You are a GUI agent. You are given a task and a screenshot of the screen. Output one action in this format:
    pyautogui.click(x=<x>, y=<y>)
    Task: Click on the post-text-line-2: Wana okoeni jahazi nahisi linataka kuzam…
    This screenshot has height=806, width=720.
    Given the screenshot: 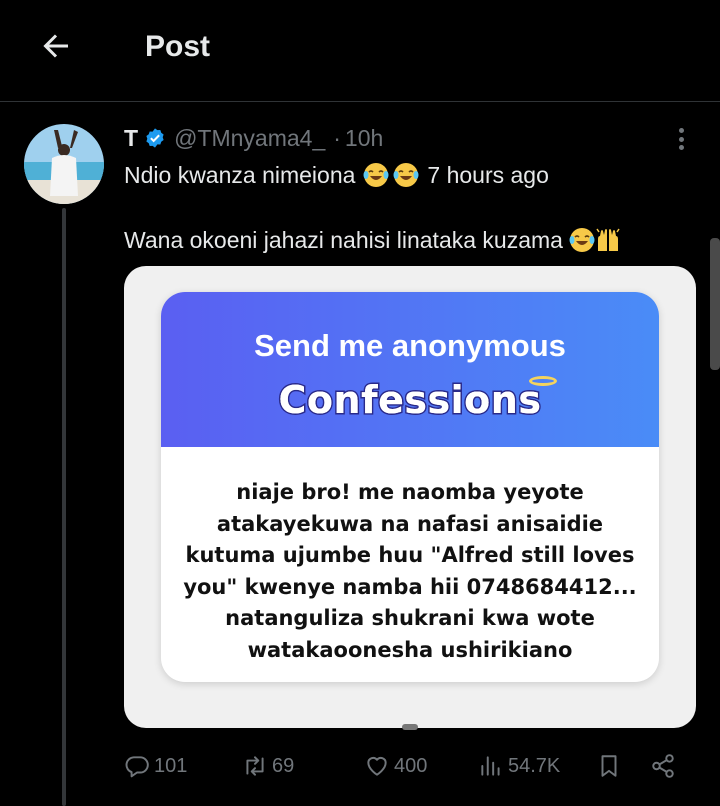 What is the action you would take?
    pyautogui.click(x=372, y=240)
    